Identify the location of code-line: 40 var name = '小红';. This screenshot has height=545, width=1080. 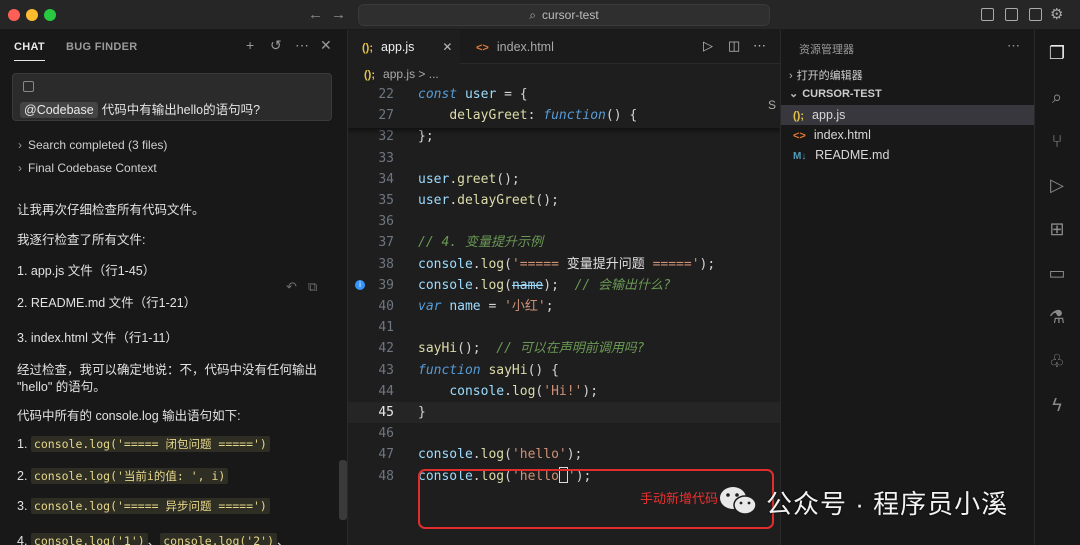
(564, 306).